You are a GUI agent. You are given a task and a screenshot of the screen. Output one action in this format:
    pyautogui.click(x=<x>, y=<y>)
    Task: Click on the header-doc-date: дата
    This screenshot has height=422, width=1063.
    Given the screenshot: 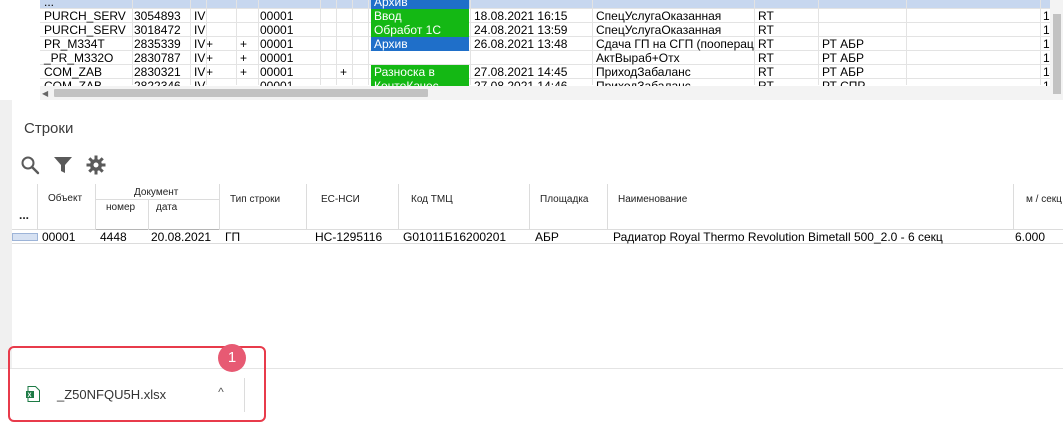 What is the action you would take?
    pyautogui.click(x=167, y=207)
    